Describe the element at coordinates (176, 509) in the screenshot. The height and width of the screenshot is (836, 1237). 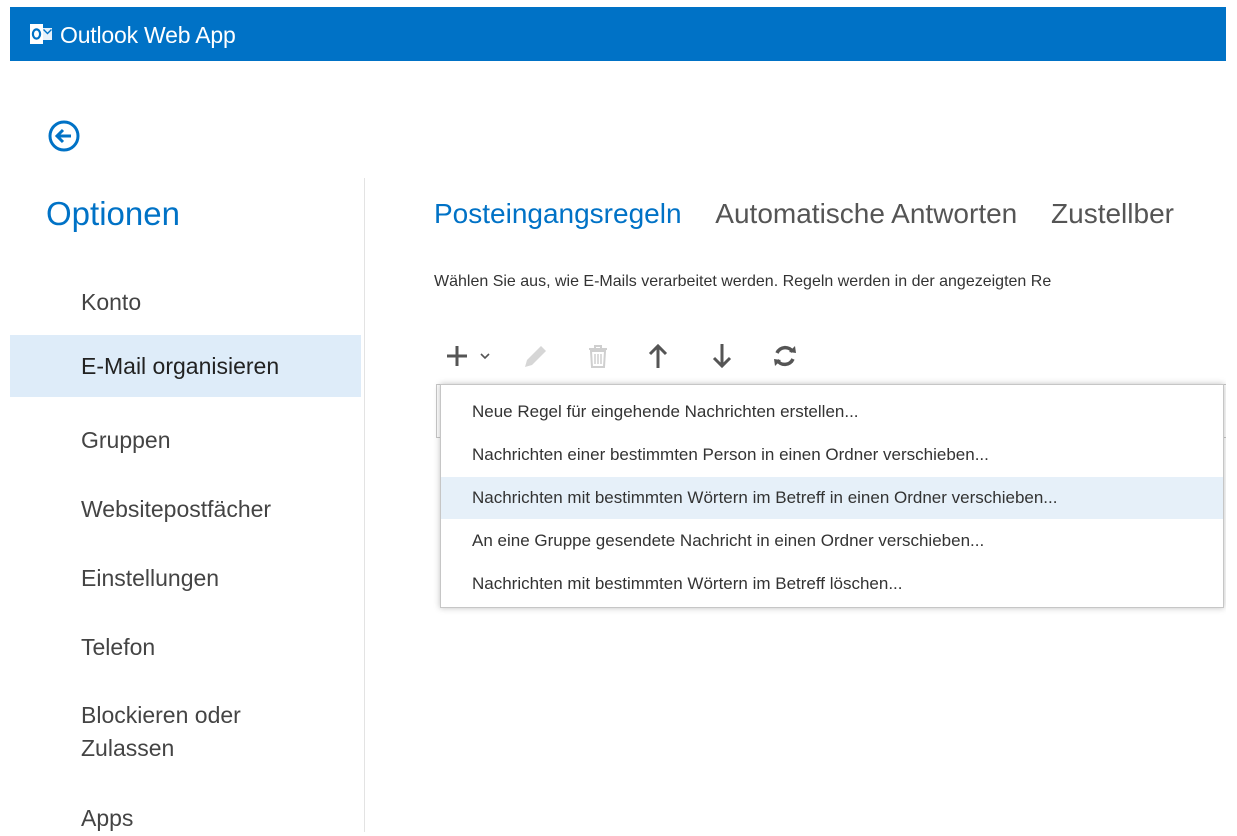
I see `sidebar-item-label: Websitepostfächer` at that location.